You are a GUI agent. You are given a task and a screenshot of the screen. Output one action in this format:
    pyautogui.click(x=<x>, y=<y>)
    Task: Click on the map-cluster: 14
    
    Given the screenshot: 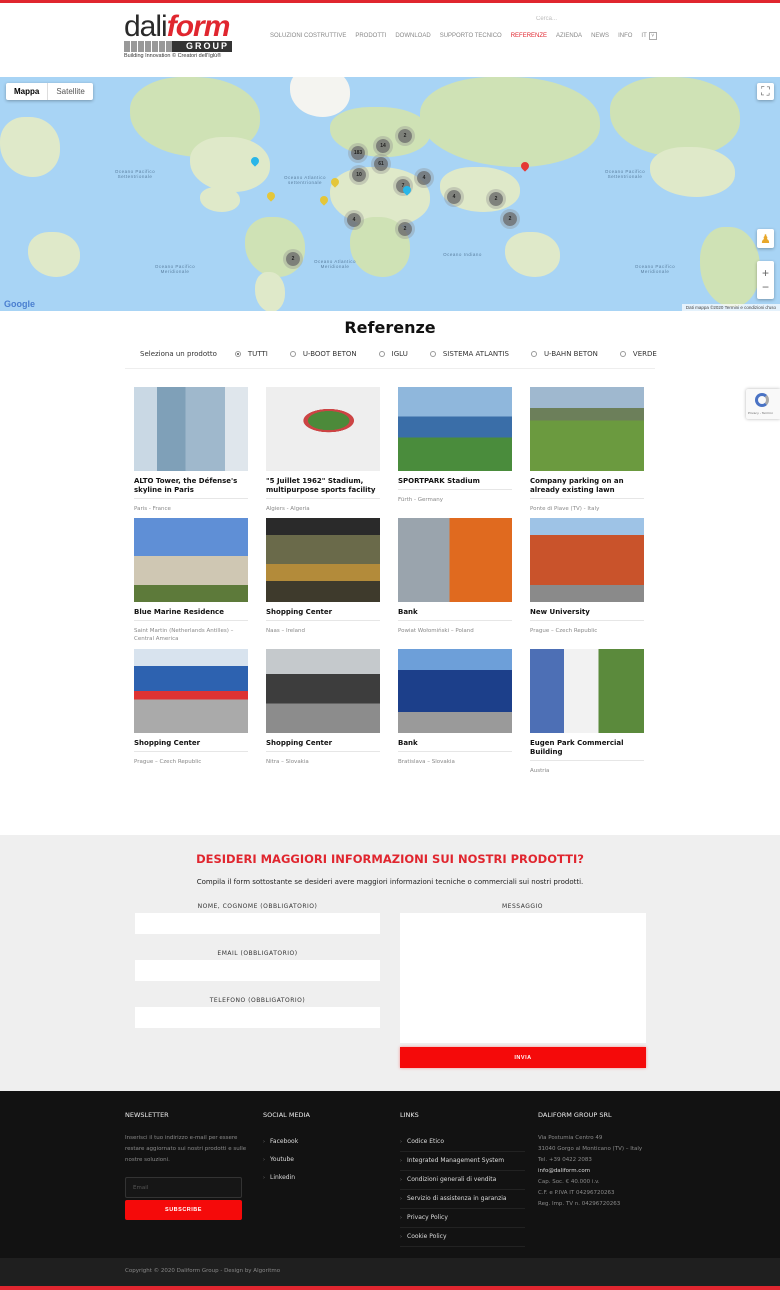 What is the action you would take?
    pyautogui.click(x=383, y=146)
    